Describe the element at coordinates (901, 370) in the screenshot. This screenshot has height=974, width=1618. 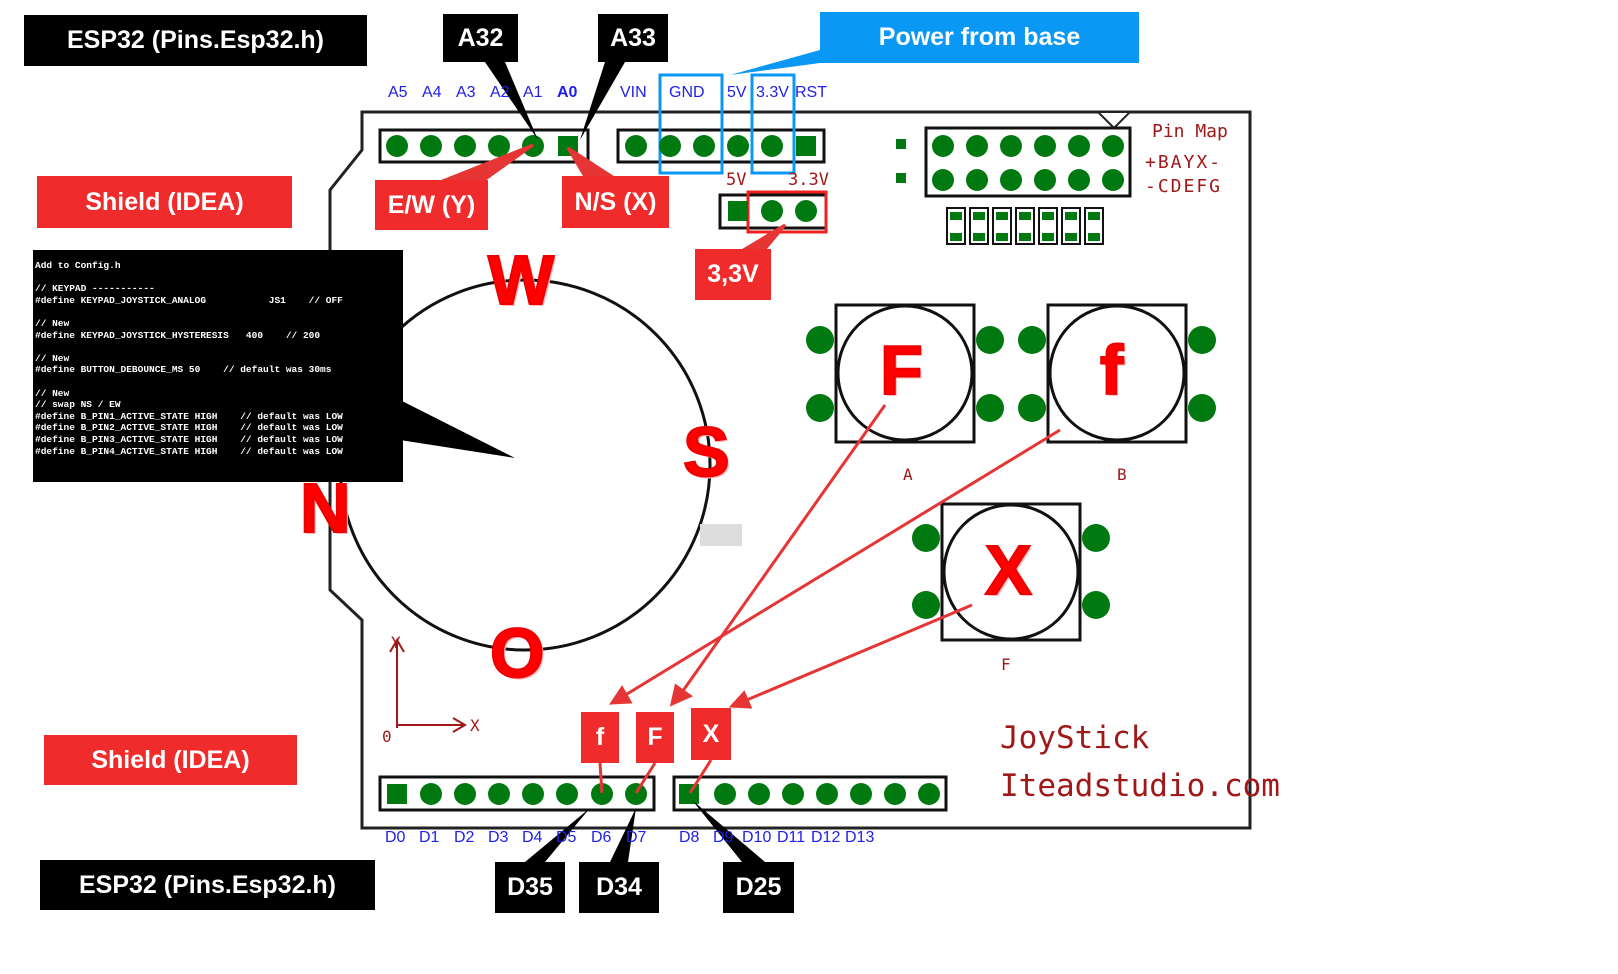
I see `button-a-letter: F` at that location.